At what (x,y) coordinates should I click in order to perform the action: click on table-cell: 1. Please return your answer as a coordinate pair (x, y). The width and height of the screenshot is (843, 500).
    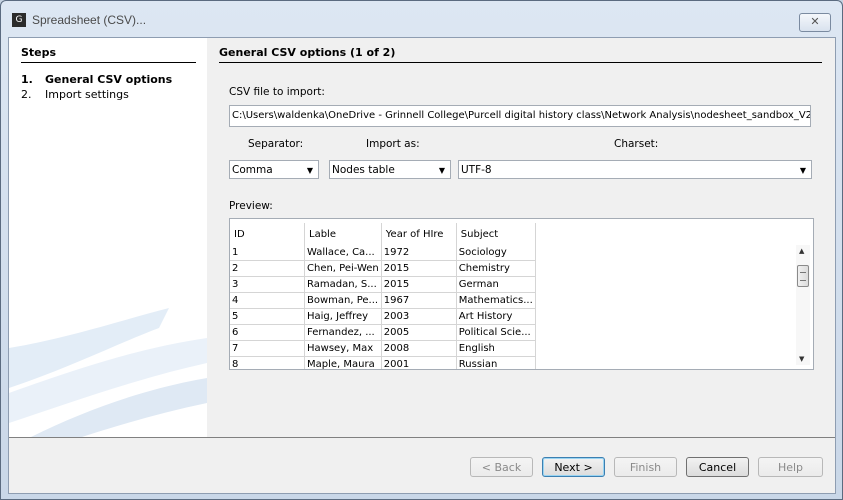
    Looking at the image, I should click on (267, 253).